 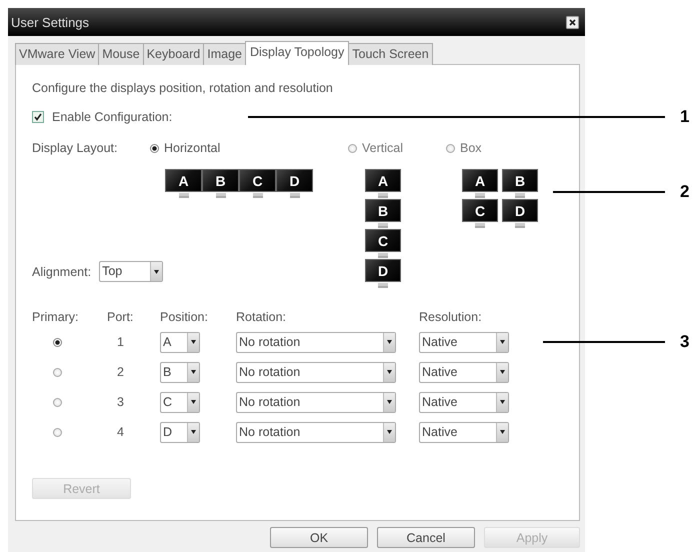 What do you see at coordinates (120, 372) in the screenshot?
I see `port-number: 2` at bounding box center [120, 372].